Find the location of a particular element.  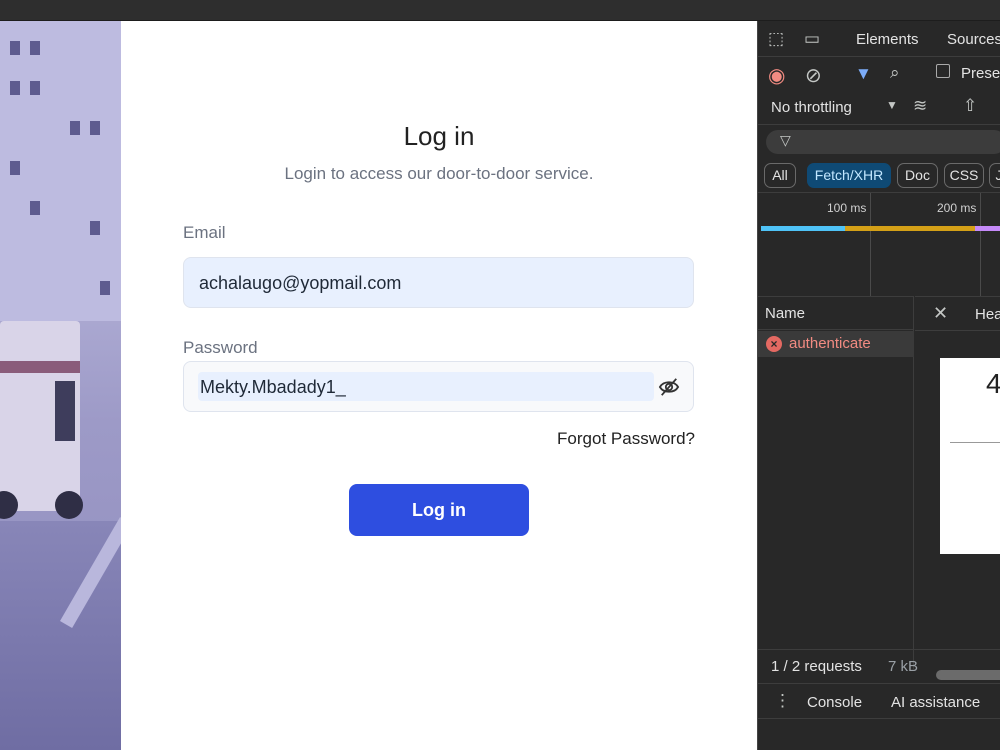

chip-fetch-xhr: Fetch/XHR is located at coordinates (849, 175).